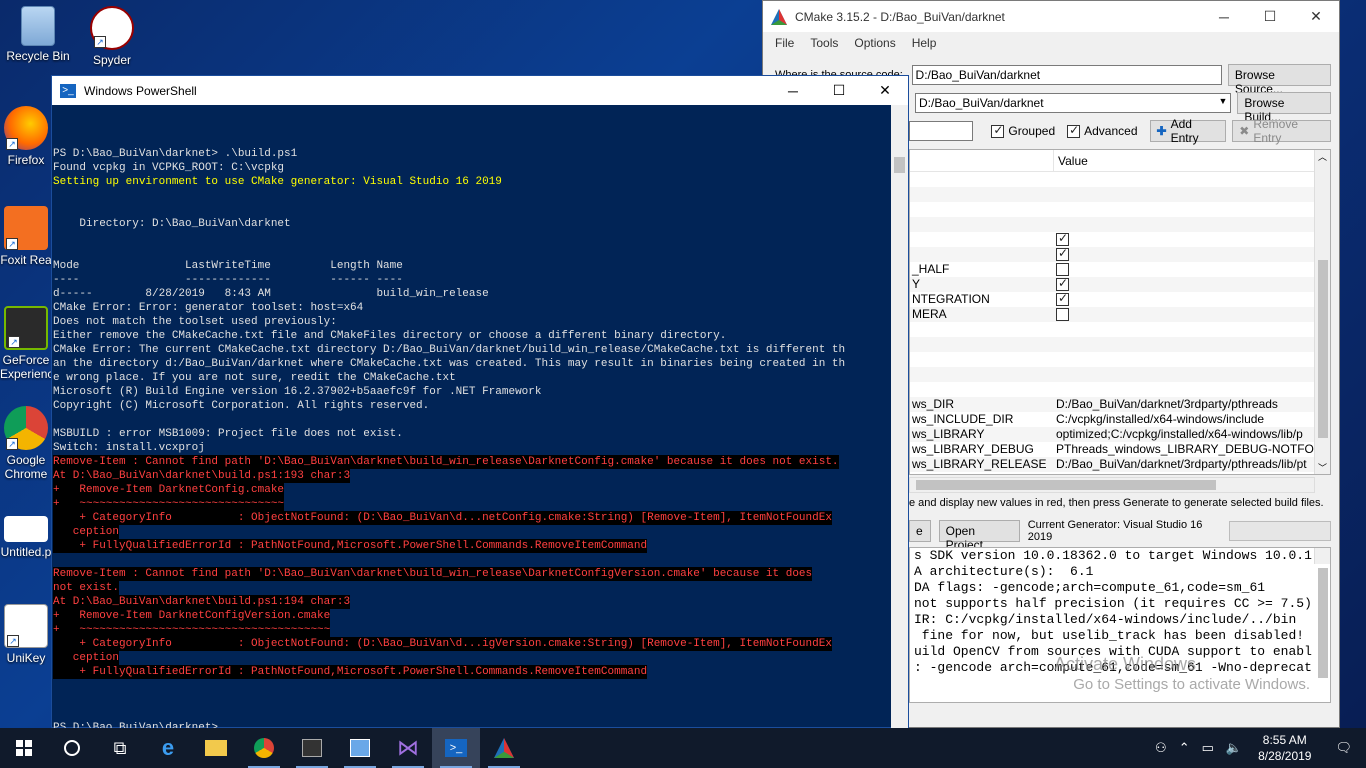 This screenshot has height=768, width=1366. I want to click on desktop-icon-geforce: ↗ GeForce Experience, so click(26, 343).